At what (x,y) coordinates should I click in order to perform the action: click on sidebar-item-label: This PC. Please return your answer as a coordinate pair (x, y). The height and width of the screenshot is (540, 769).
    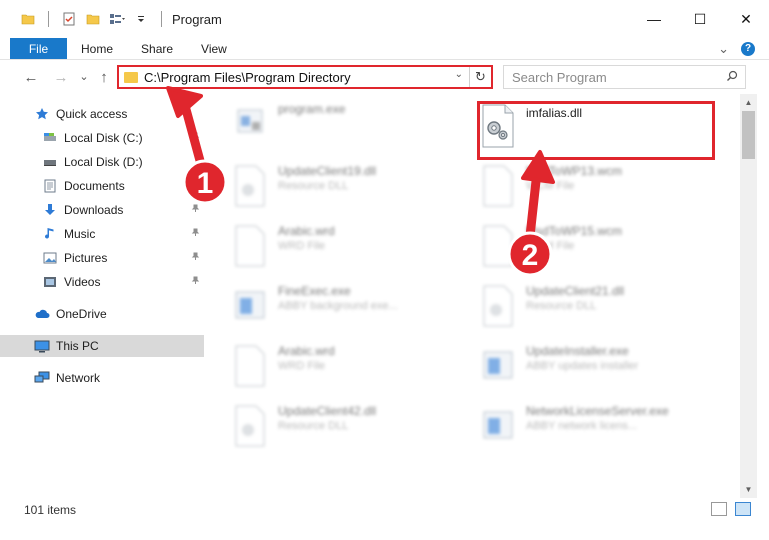
    Looking at the image, I should click on (77, 346).